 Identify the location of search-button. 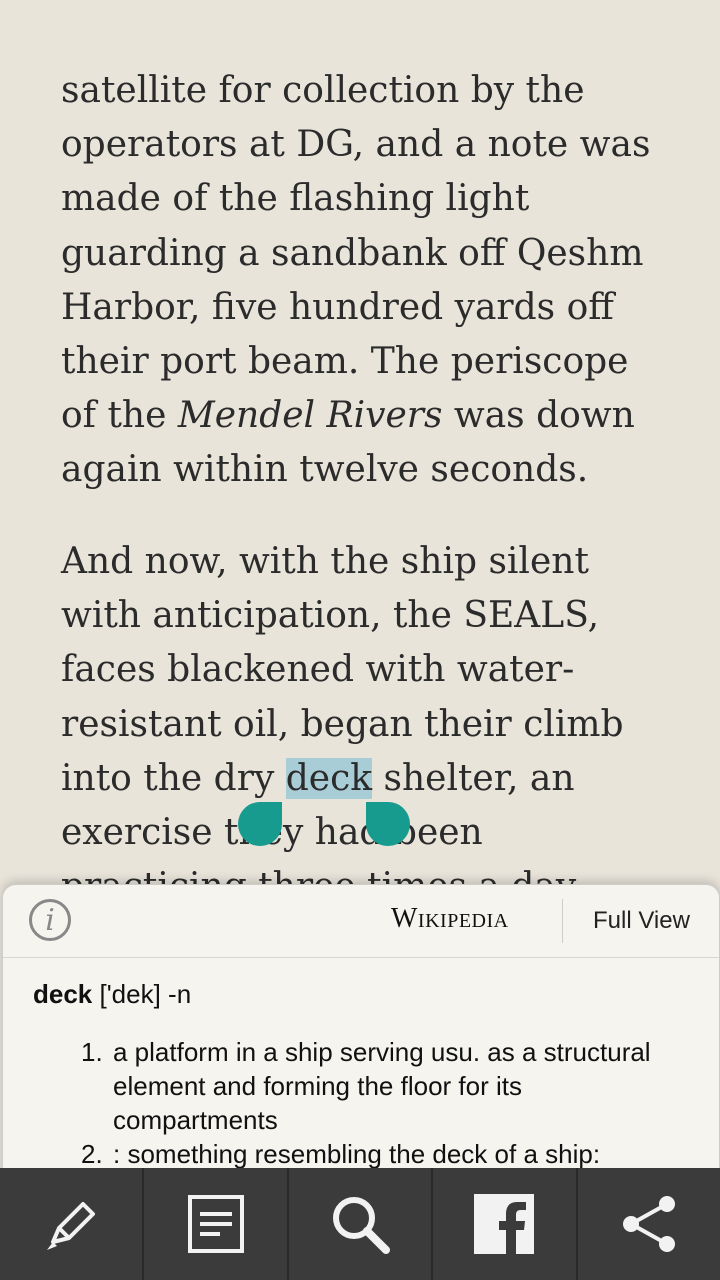
(361, 1224).